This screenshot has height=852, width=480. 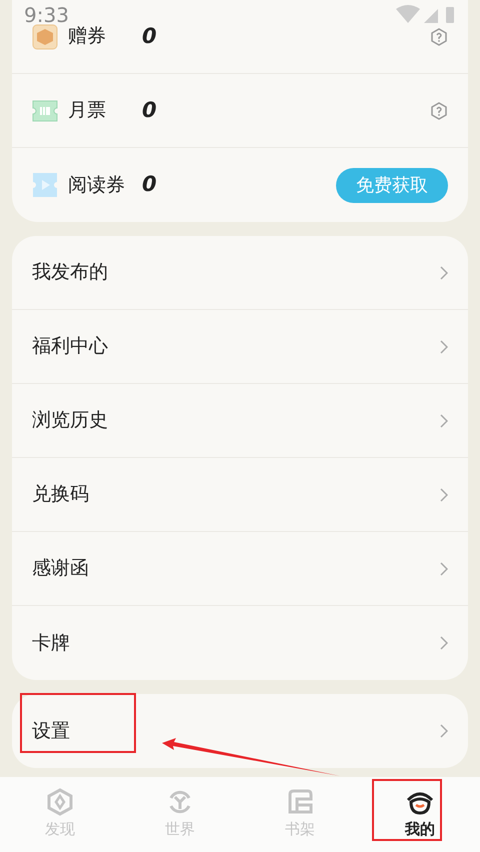 I want to click on status-icons, so click(x=426, y=15).